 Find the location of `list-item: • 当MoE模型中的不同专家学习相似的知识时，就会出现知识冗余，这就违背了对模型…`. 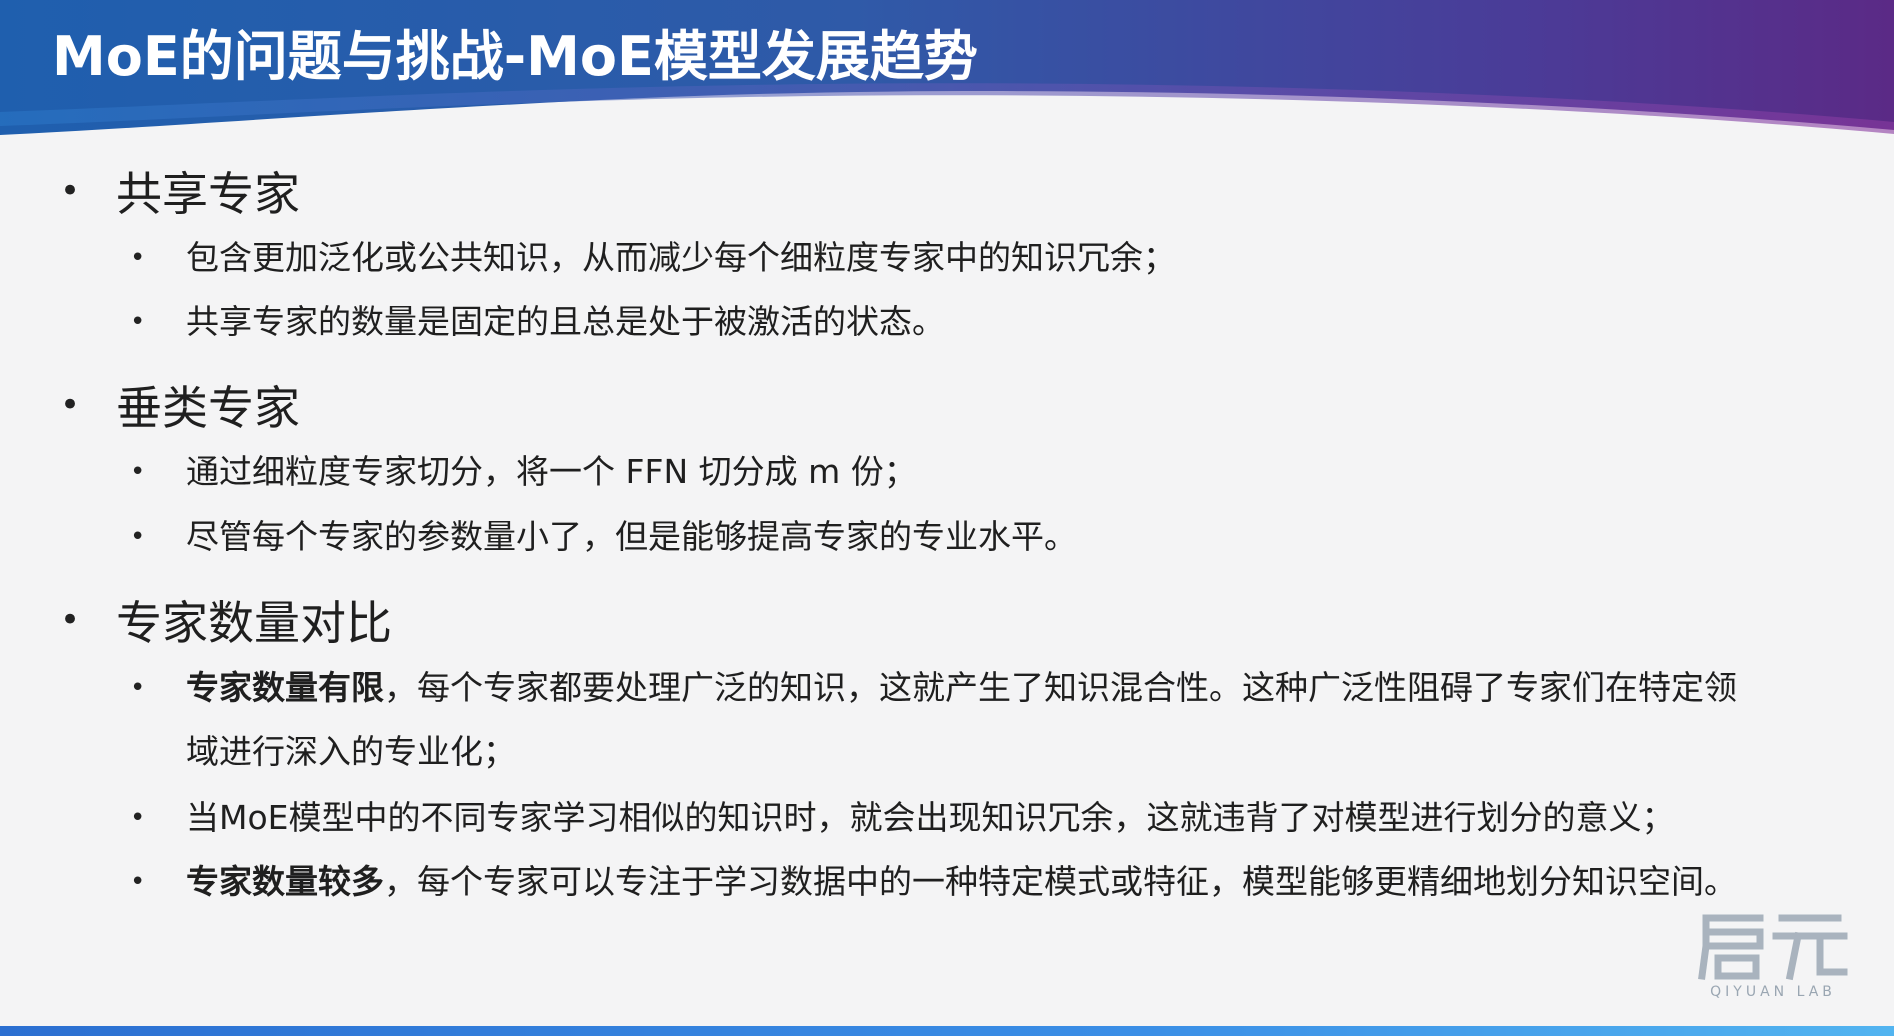

list-item: • 当MoE模型中的不同专家学习相似的知识时，就会出现知识冗余，这就违背了对模型… is located at coordinates (960, 818).